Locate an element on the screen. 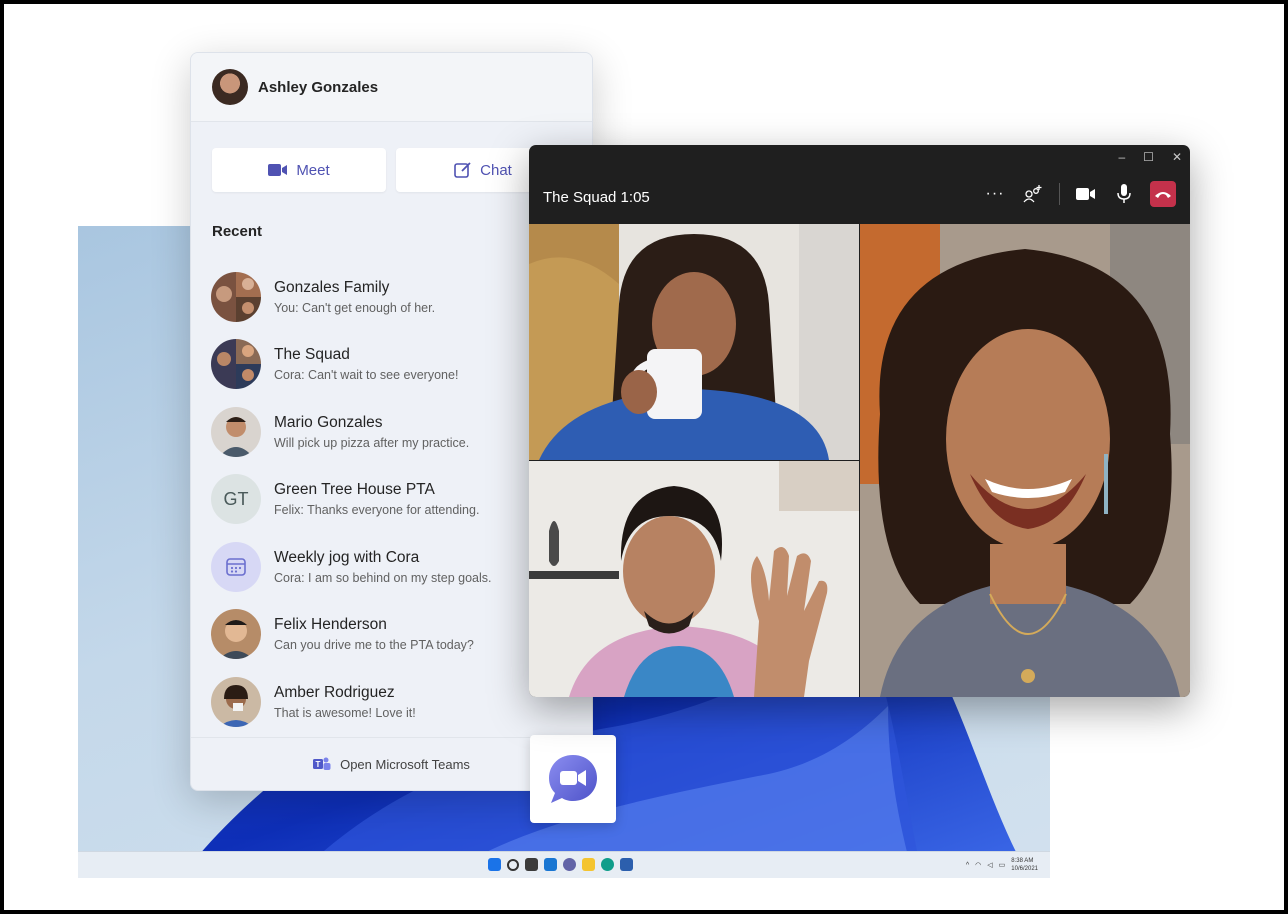  chevron-up-icon: ^ is located at coordinates (967, 865).